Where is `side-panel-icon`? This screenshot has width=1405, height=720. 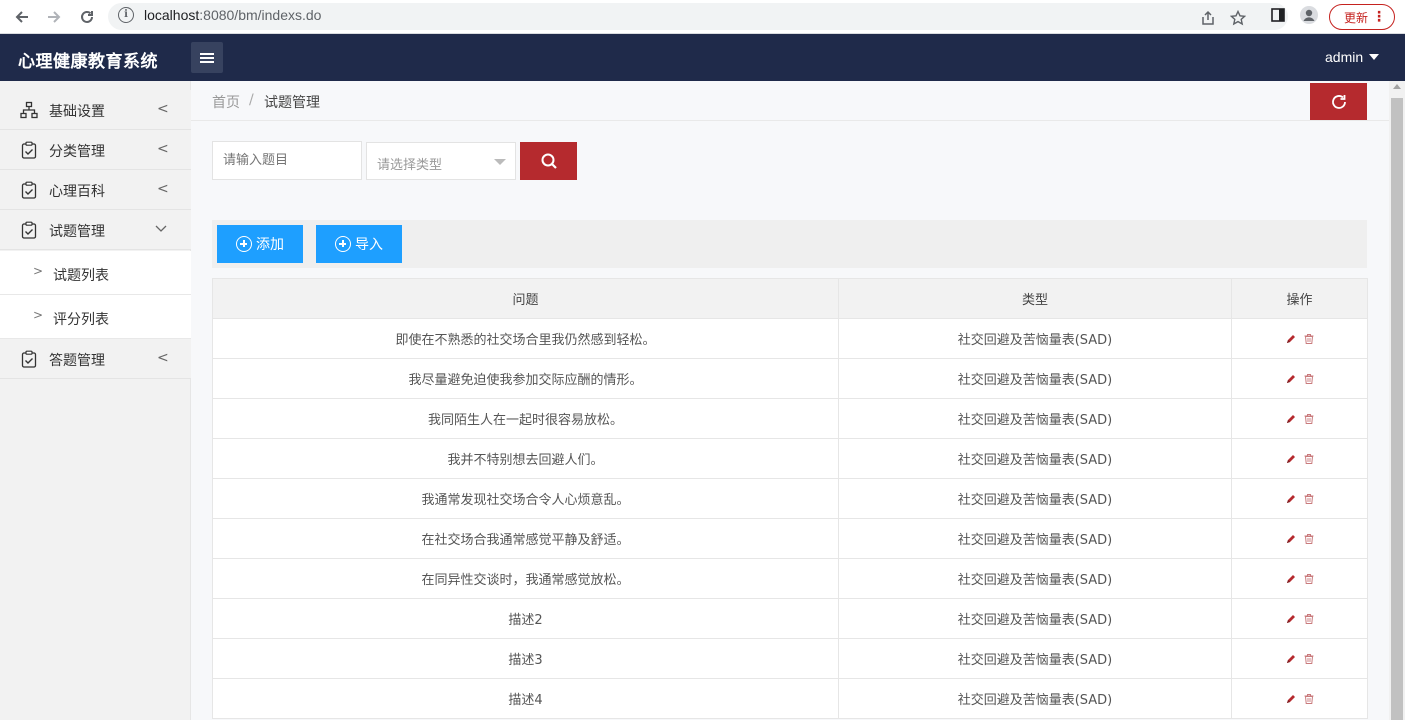
side-panel-icon is located at coordinates (1278, 15).